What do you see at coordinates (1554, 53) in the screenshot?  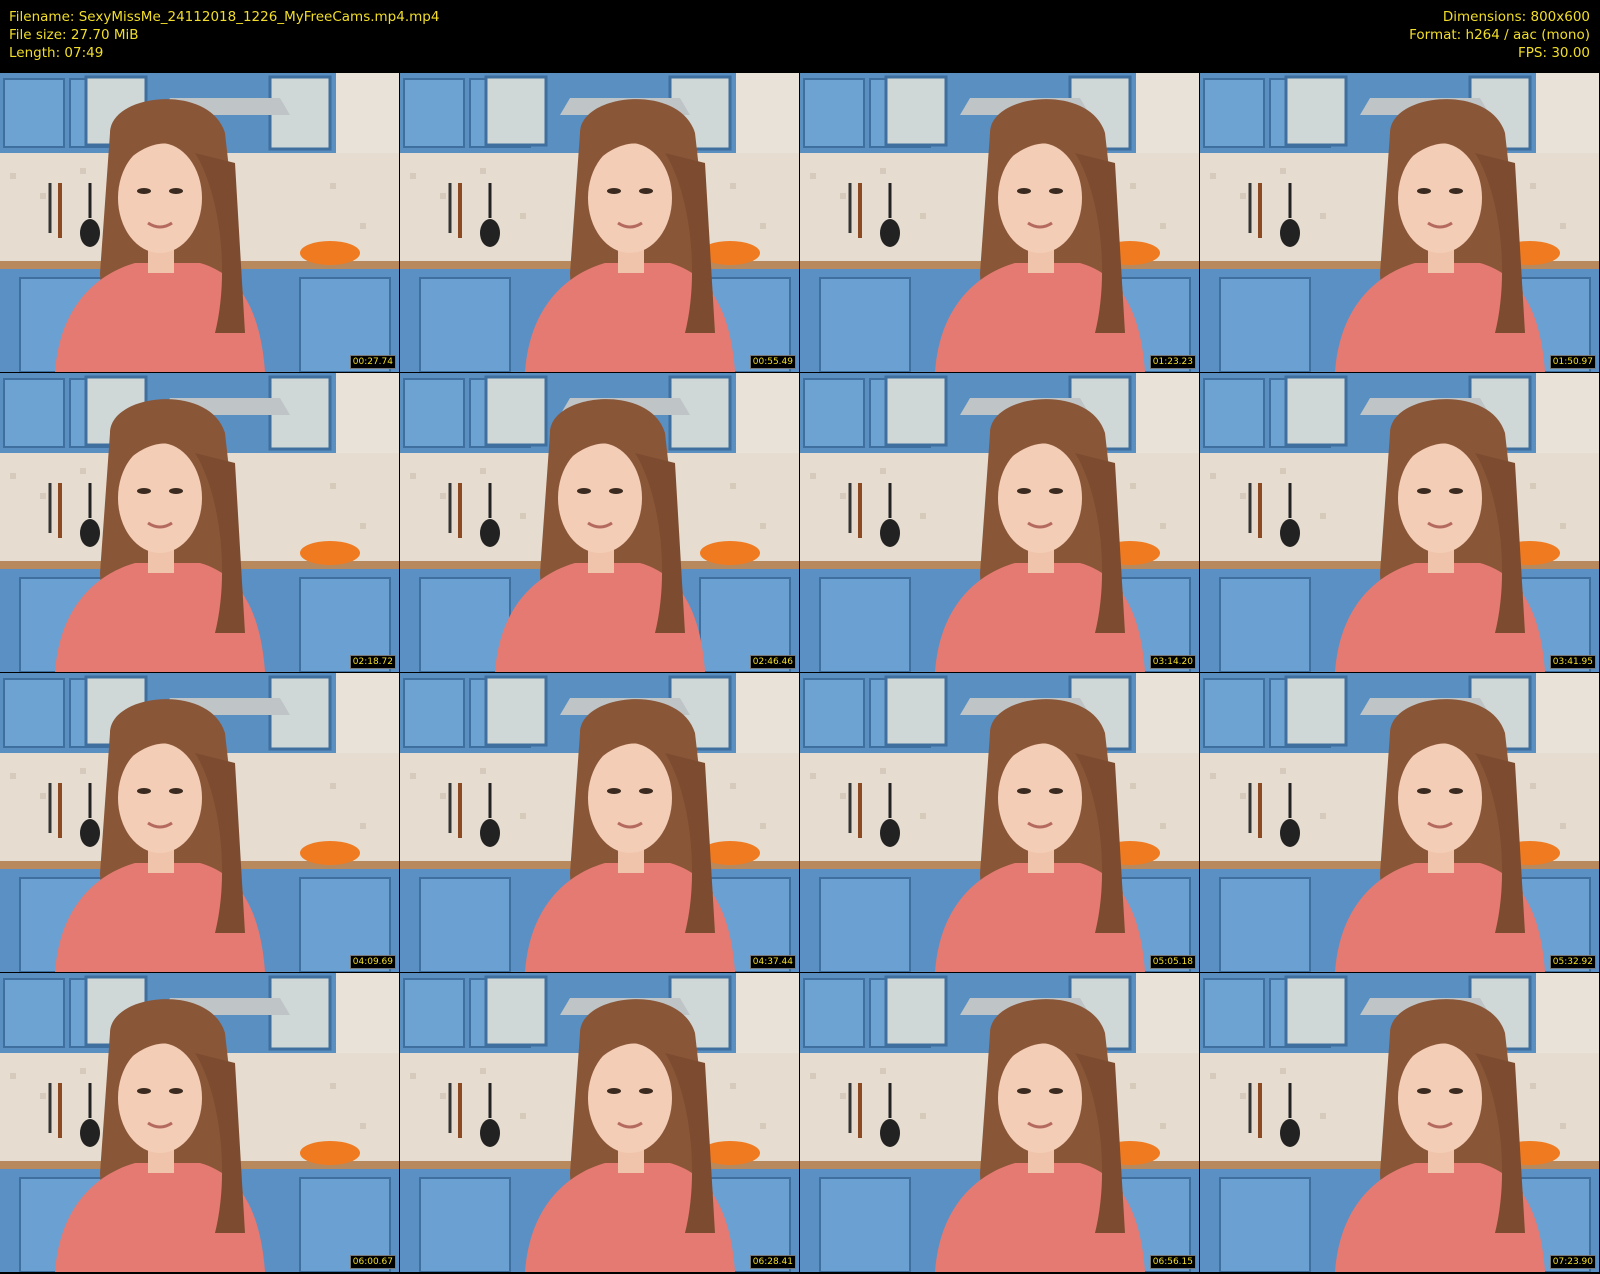 I see `fps-text: FPS: 30.00` at bounding box center [1554, 53].